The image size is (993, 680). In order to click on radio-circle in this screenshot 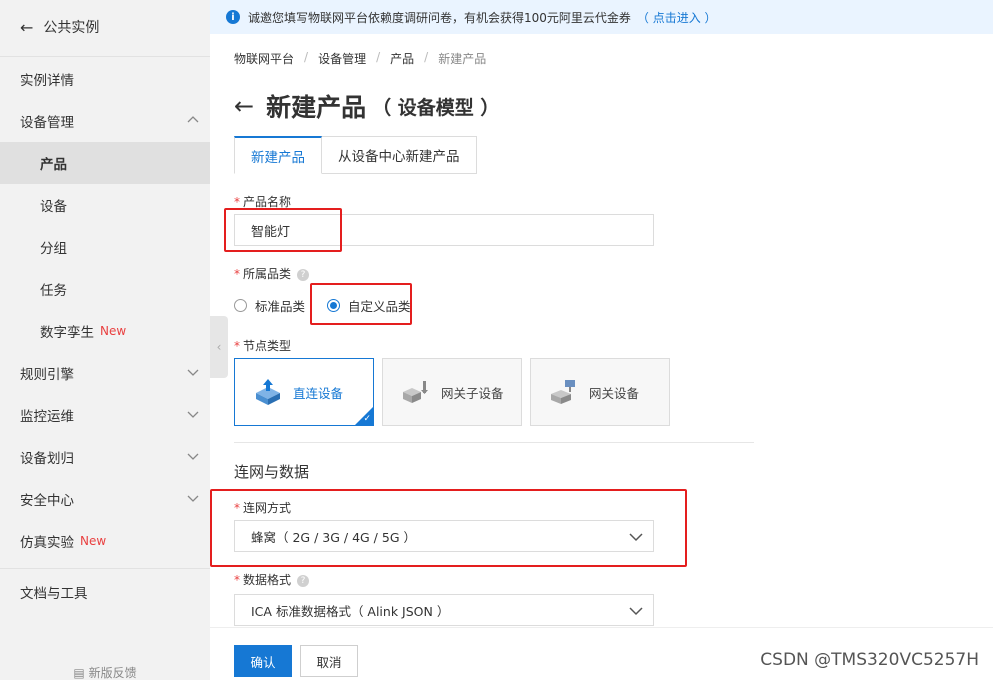, I will do `click(240, 305)`.